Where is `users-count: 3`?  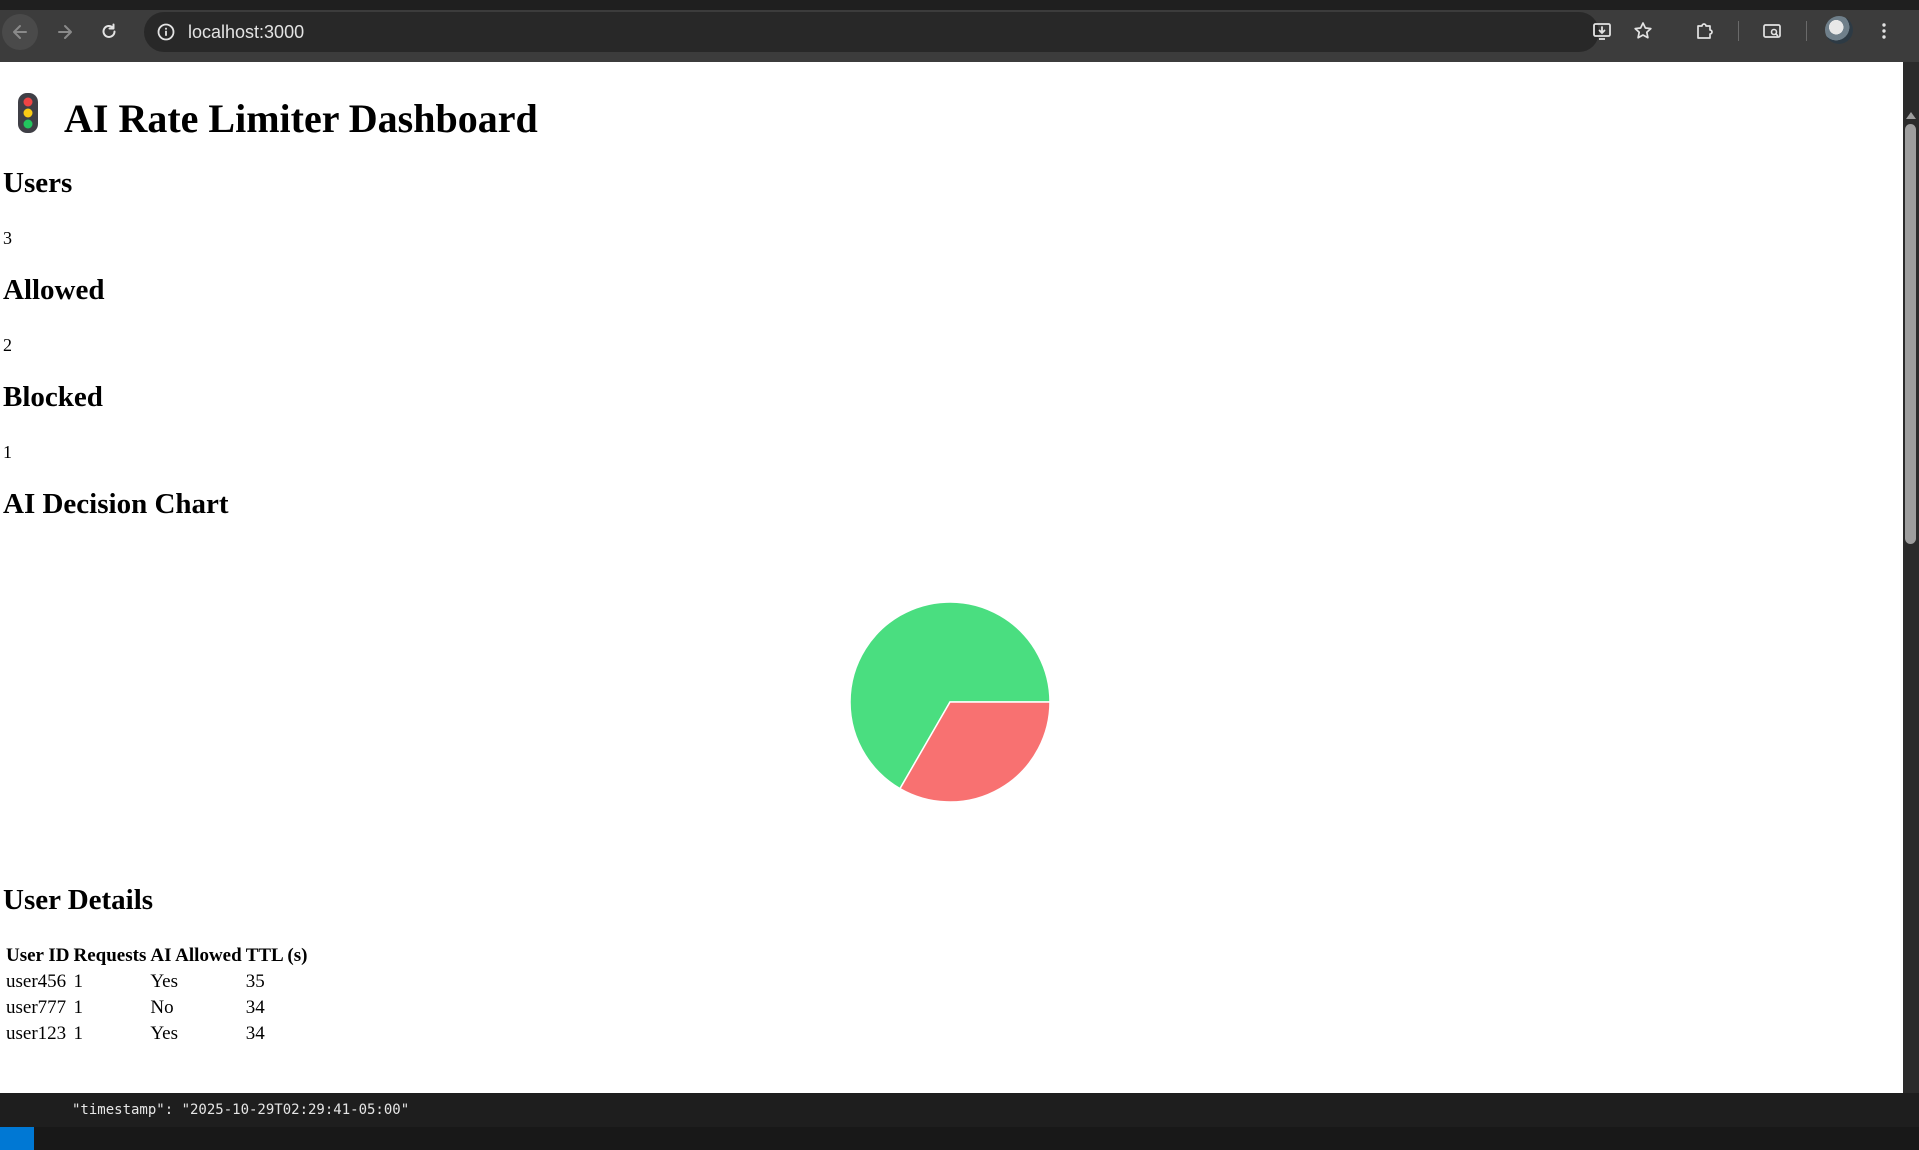 users-count: 3 is located at coordinates (7, 238).